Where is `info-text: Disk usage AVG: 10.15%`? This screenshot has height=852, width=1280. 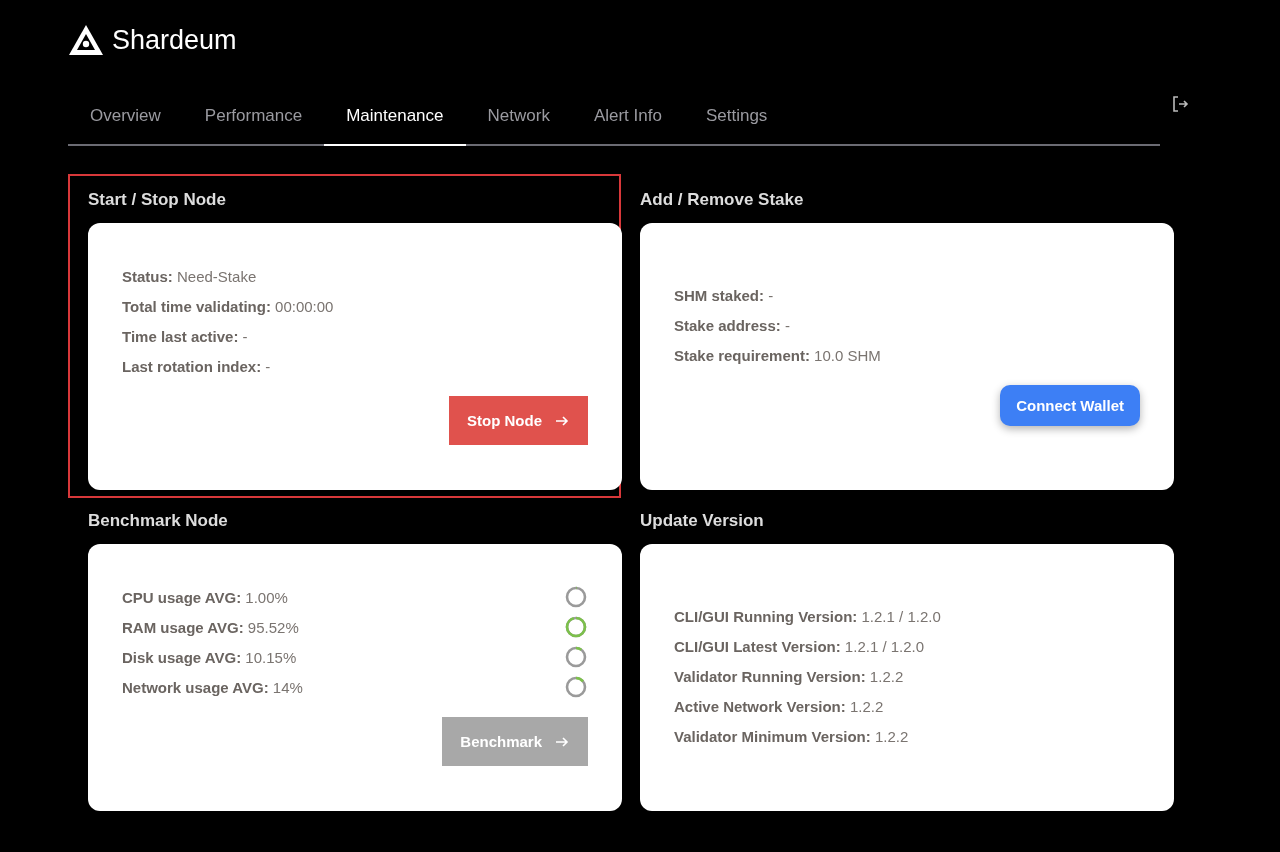
info-text: Disk usage AVG: 10.15% is located at coordinates (209, 657).